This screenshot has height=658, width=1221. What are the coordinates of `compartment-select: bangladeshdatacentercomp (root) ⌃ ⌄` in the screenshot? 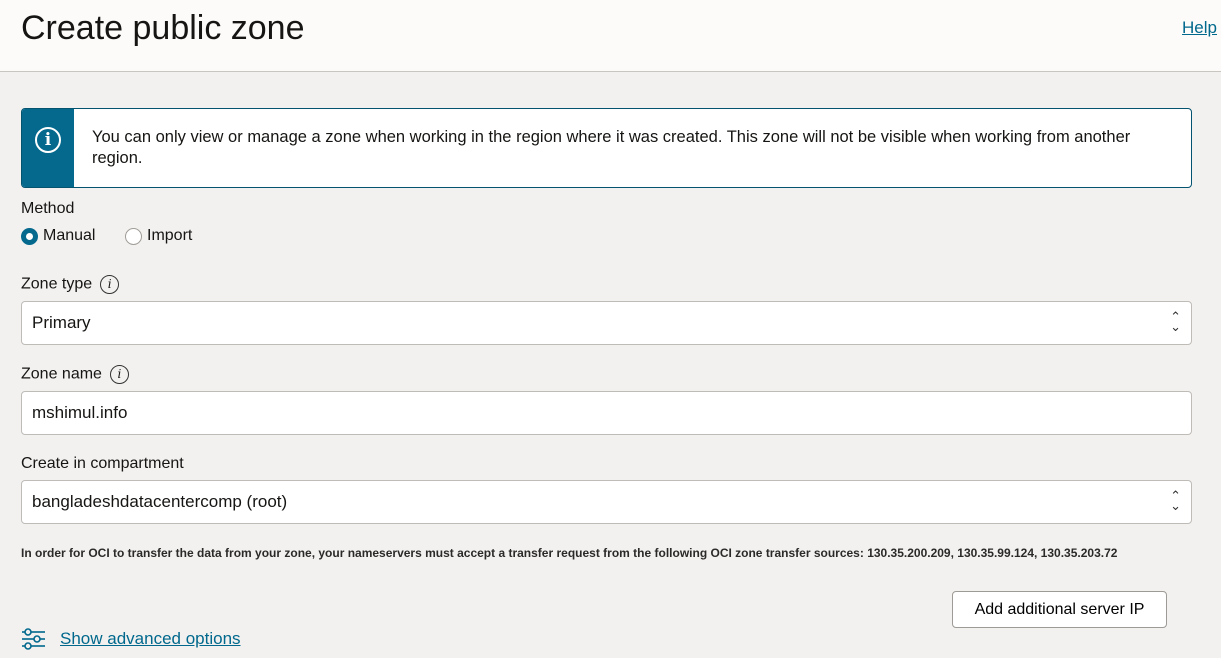 It's located at (606, 502).